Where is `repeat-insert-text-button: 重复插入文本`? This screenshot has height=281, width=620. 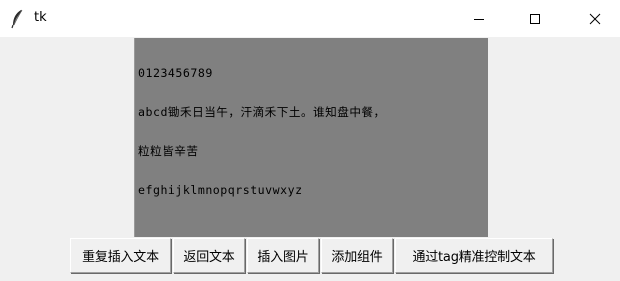 repeat-insert-text-button: 重复插入文本 is located at coordinates (120, 255).